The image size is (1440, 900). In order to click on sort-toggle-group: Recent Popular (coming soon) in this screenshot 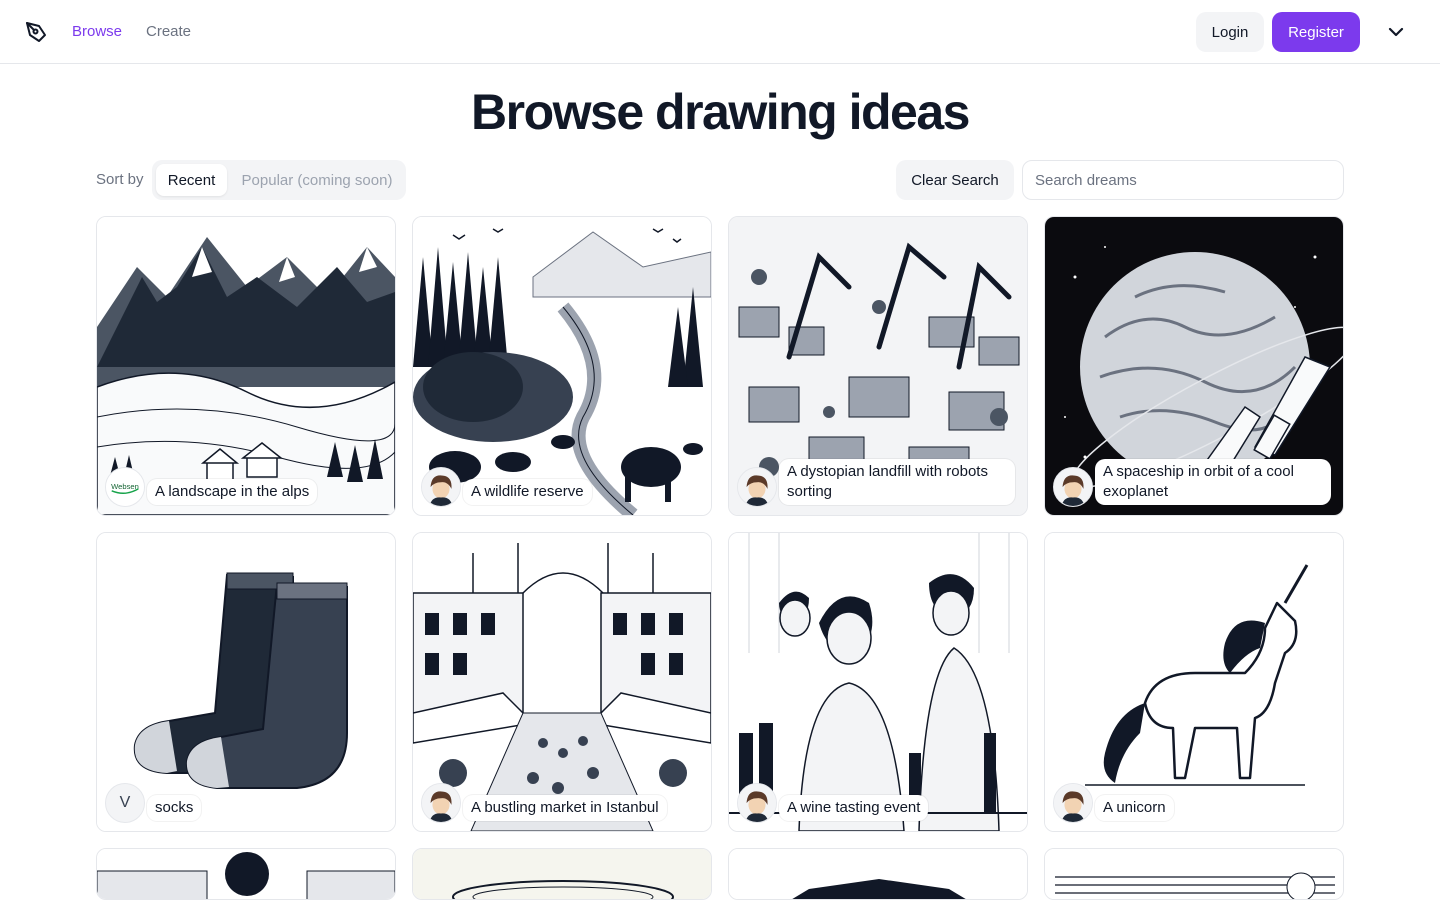, I will do `click(279, 180)`.